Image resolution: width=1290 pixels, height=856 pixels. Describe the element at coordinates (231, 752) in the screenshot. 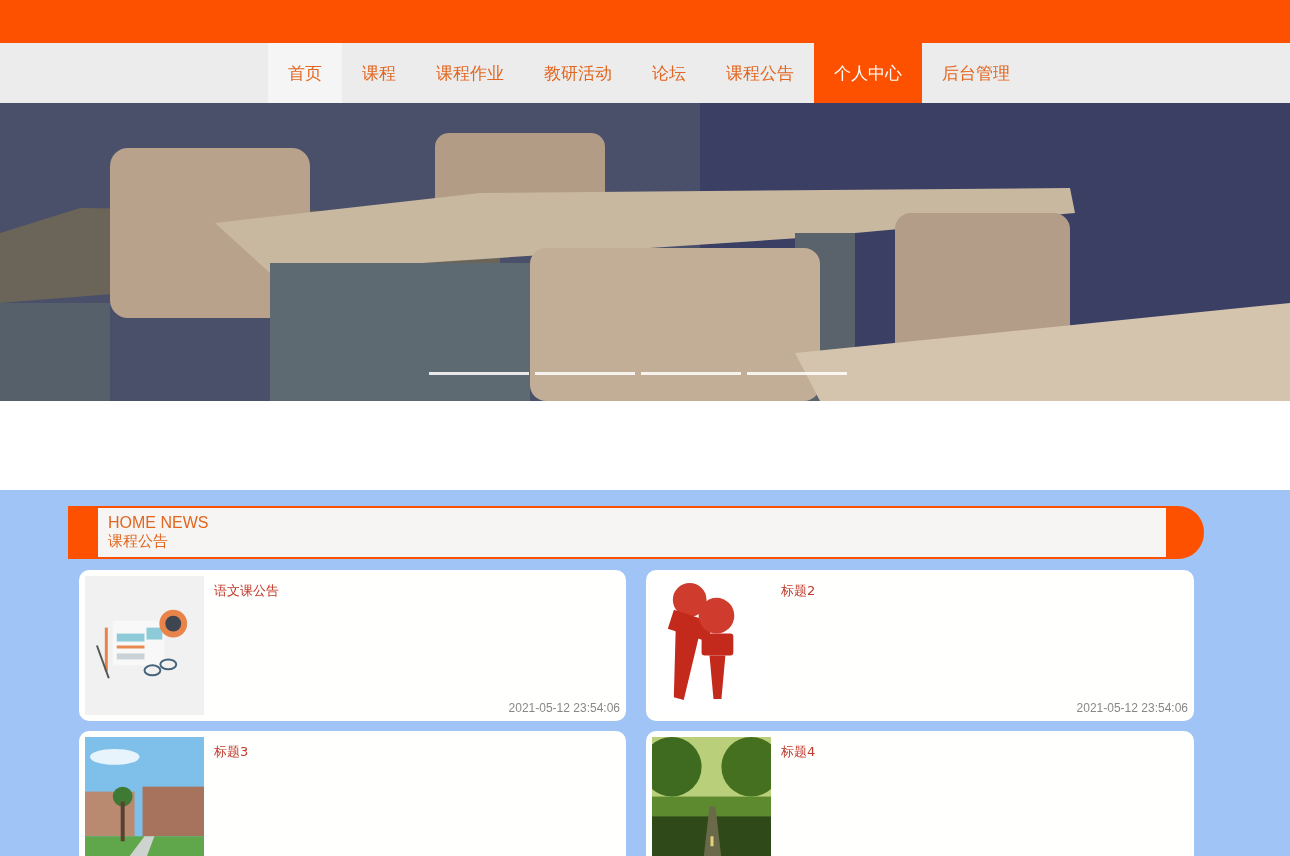

I see `news-title: 标题3` at that location.